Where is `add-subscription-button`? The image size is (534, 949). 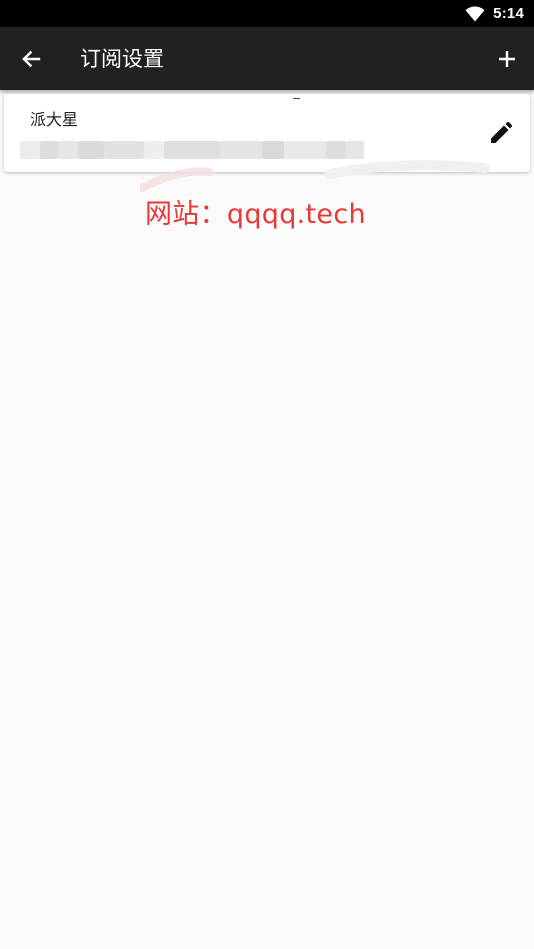 add-subscription-button is located at coordinates (507, 59).